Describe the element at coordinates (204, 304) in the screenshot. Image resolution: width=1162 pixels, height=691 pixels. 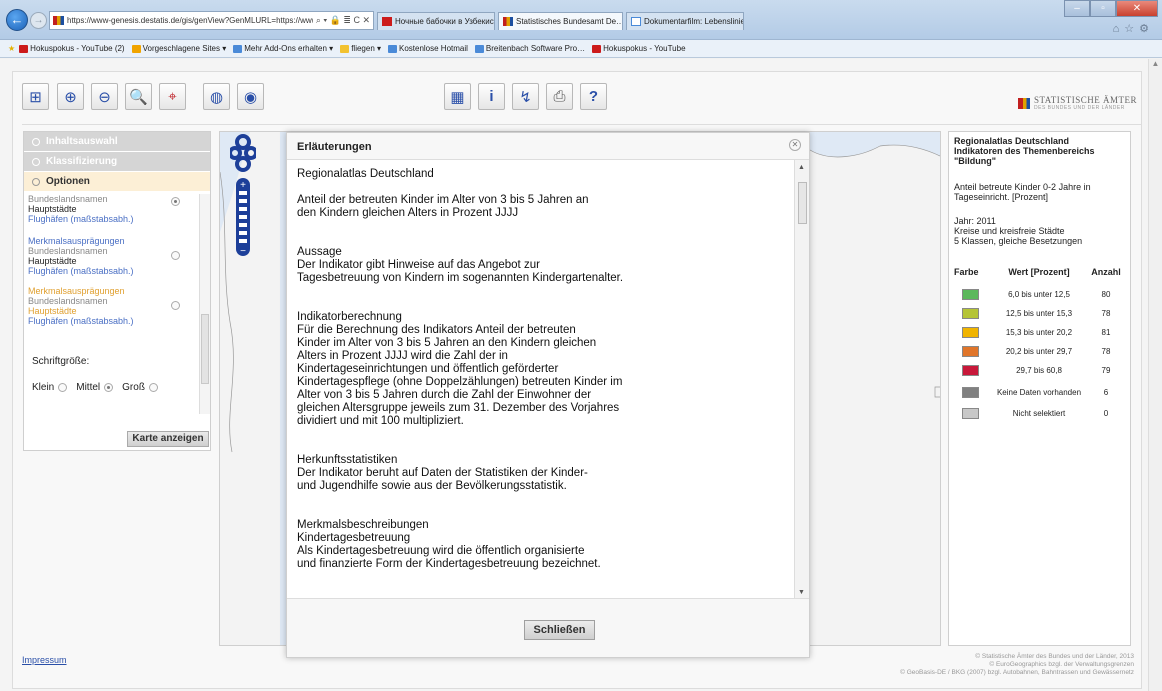
I see `options-scrollbar` at that location.